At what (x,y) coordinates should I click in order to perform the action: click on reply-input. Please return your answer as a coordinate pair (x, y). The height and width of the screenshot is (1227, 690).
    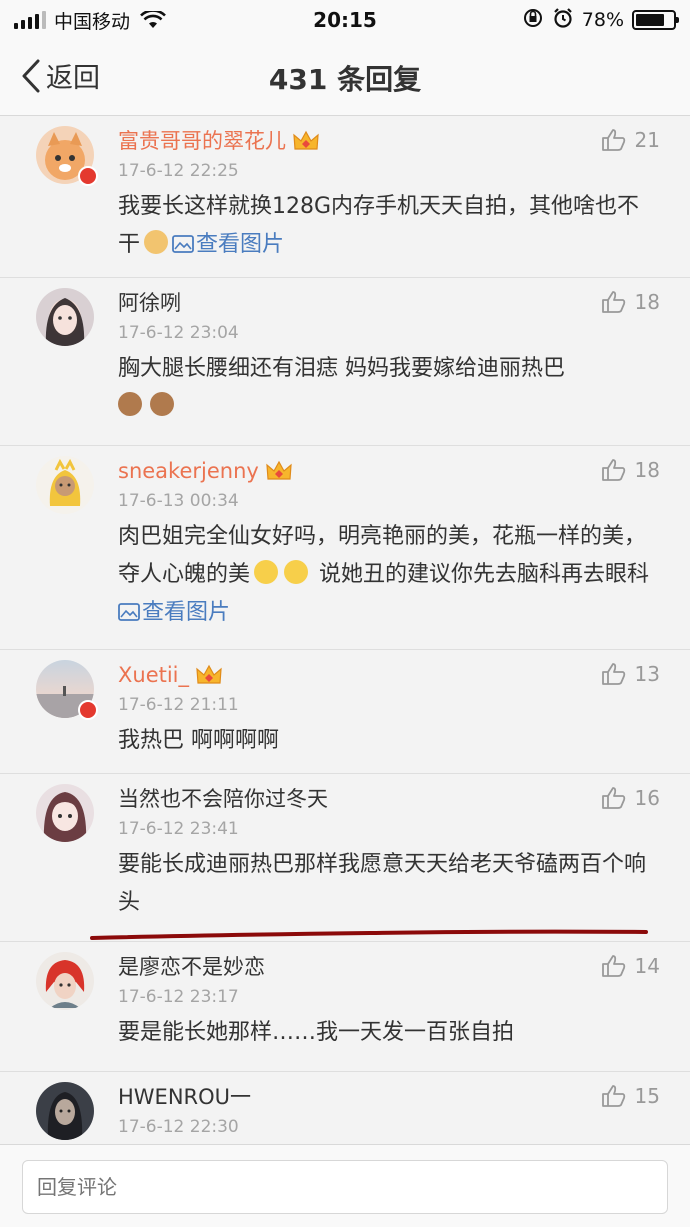
    Looking at the image, I should click on (345, 1187).